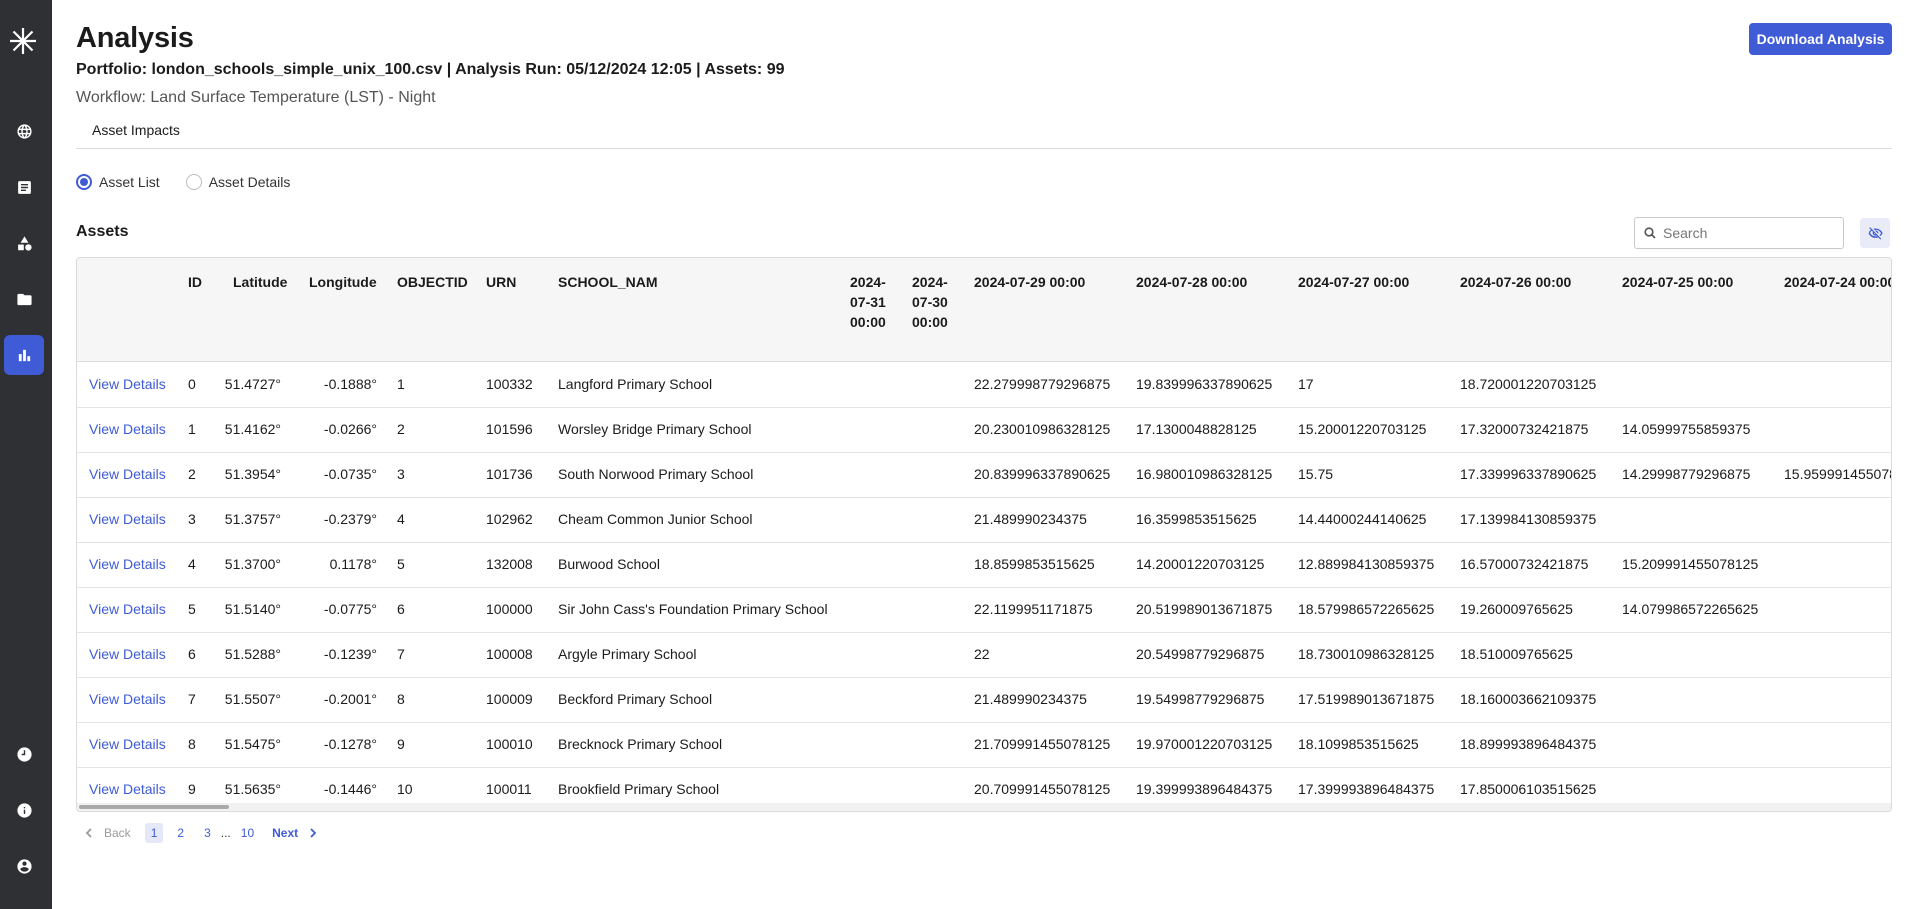  I want to click on bar-chart-icon, so click(24, 355).